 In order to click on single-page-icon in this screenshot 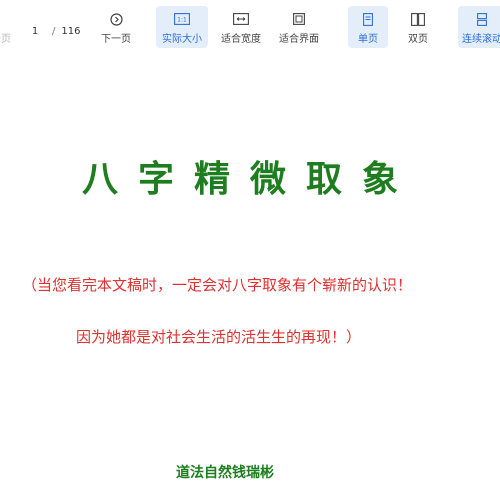, I will do `click(368, 19)`.